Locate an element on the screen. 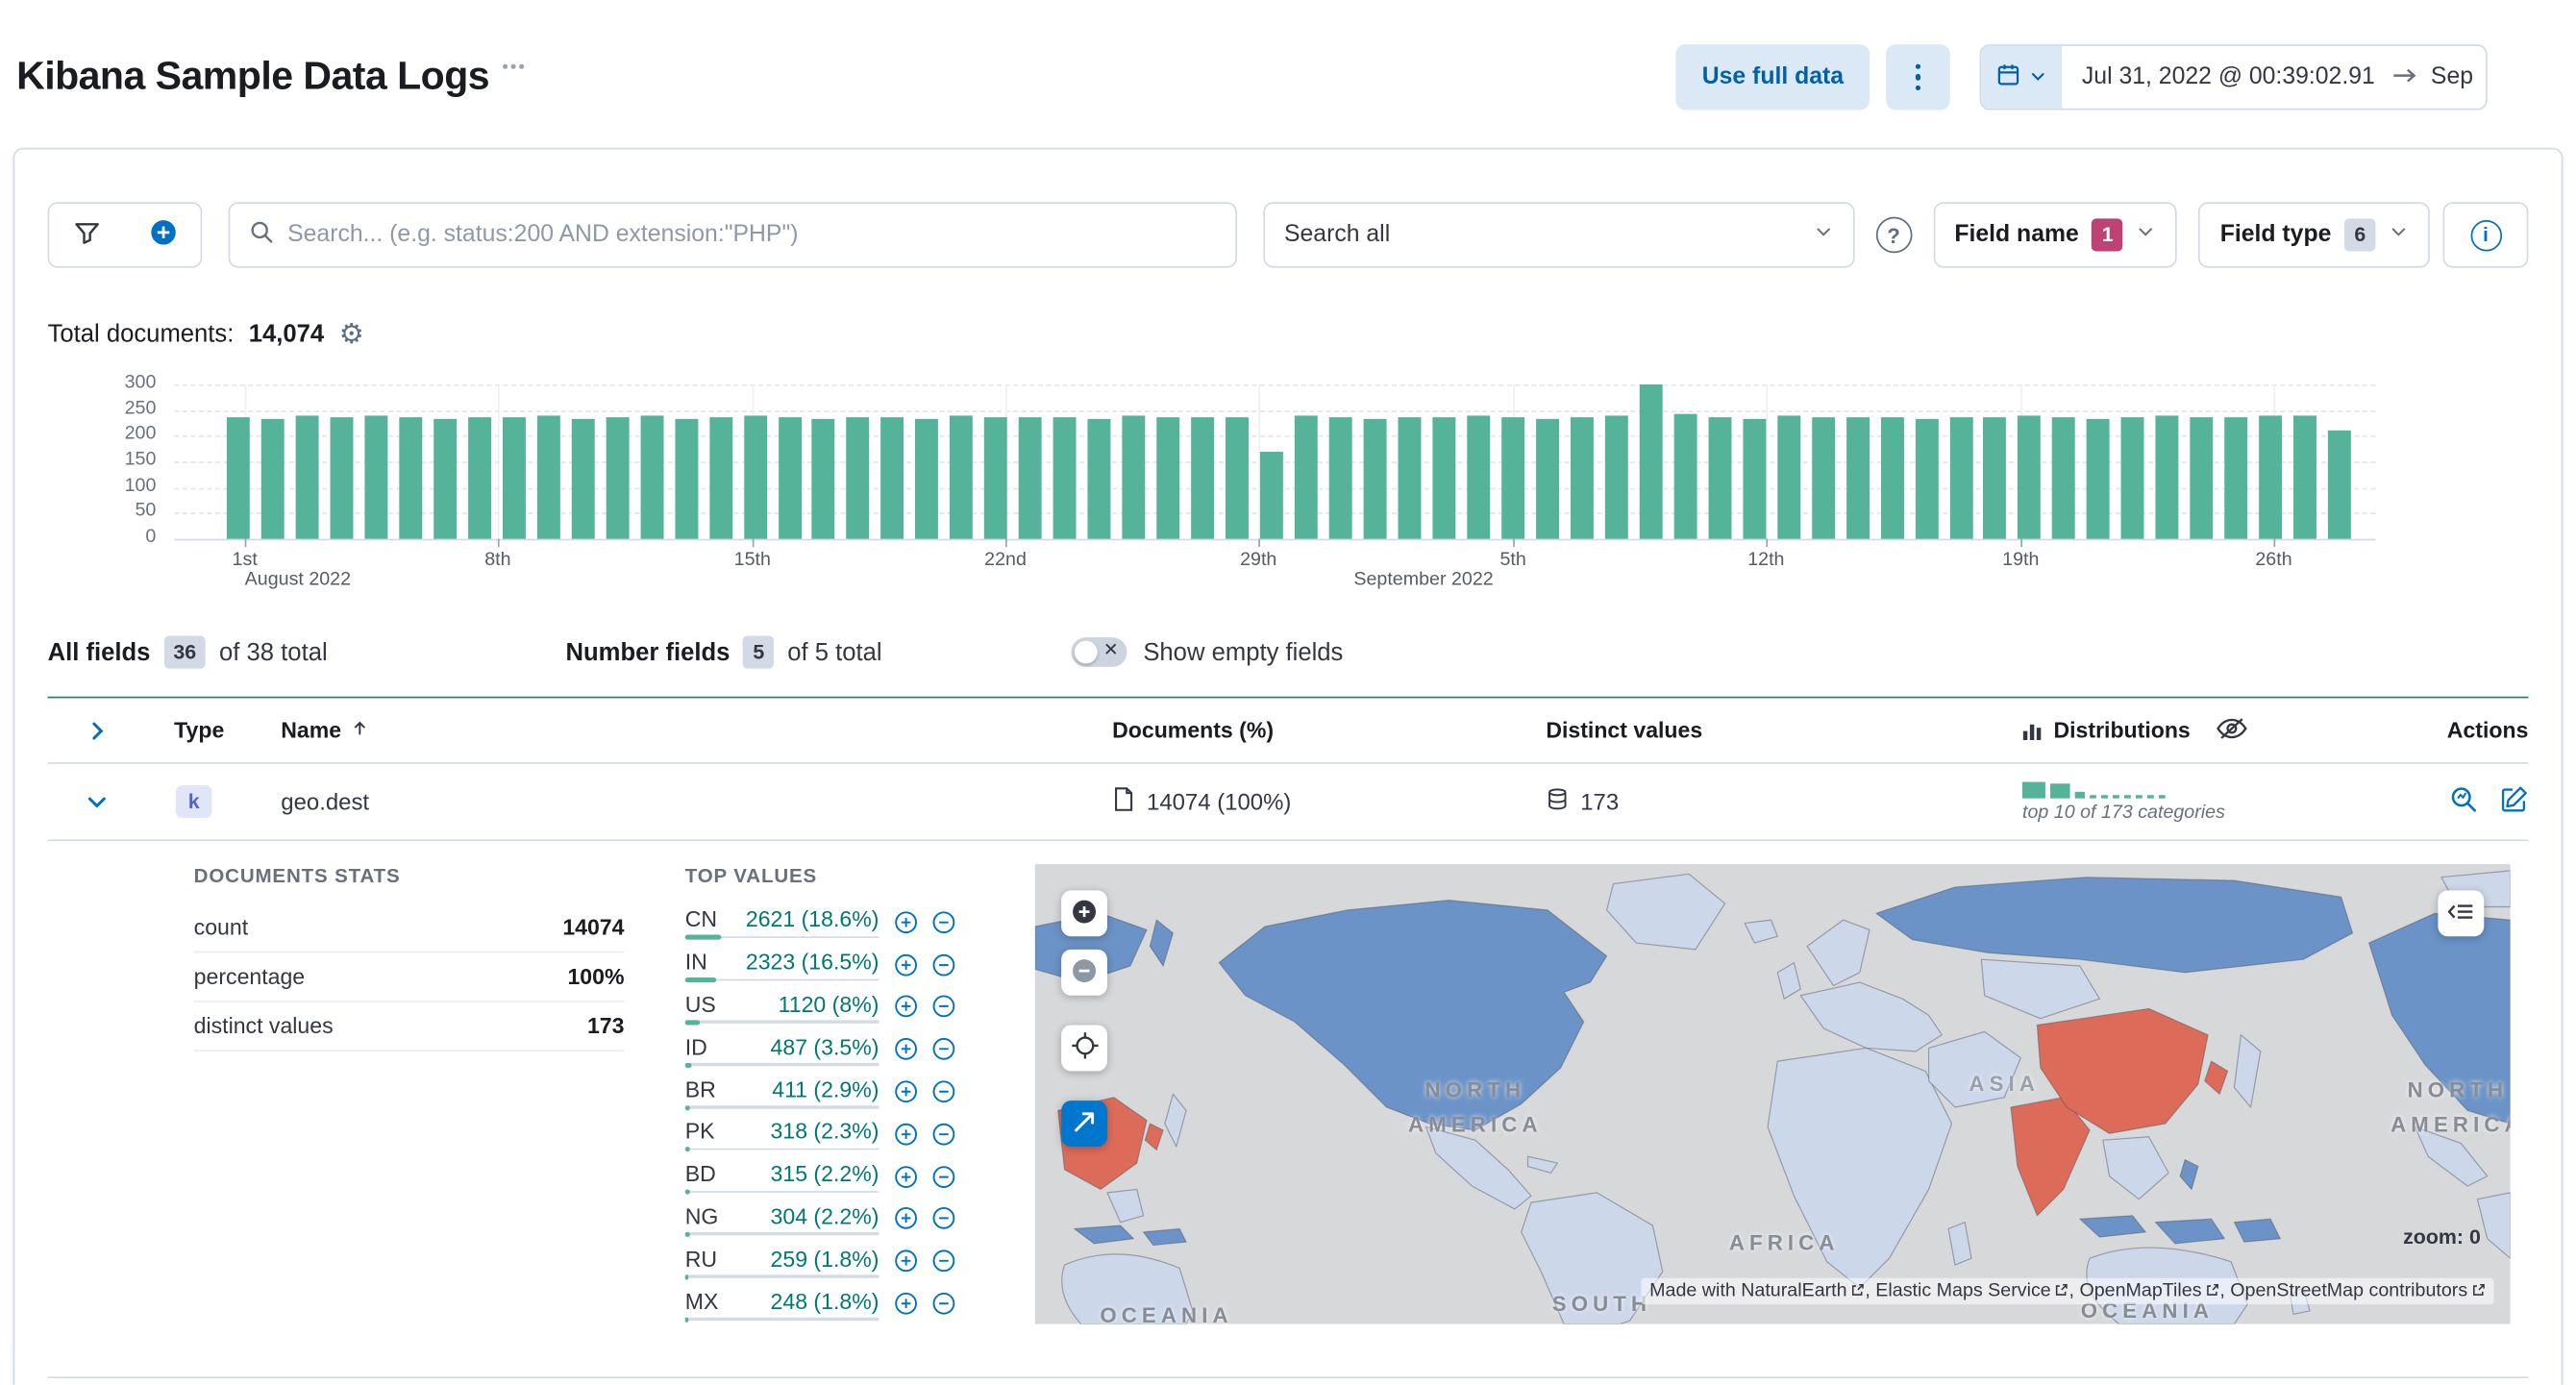 The image size is (2576, 1385). histogram-plot is located at coordinates (1275, 465).